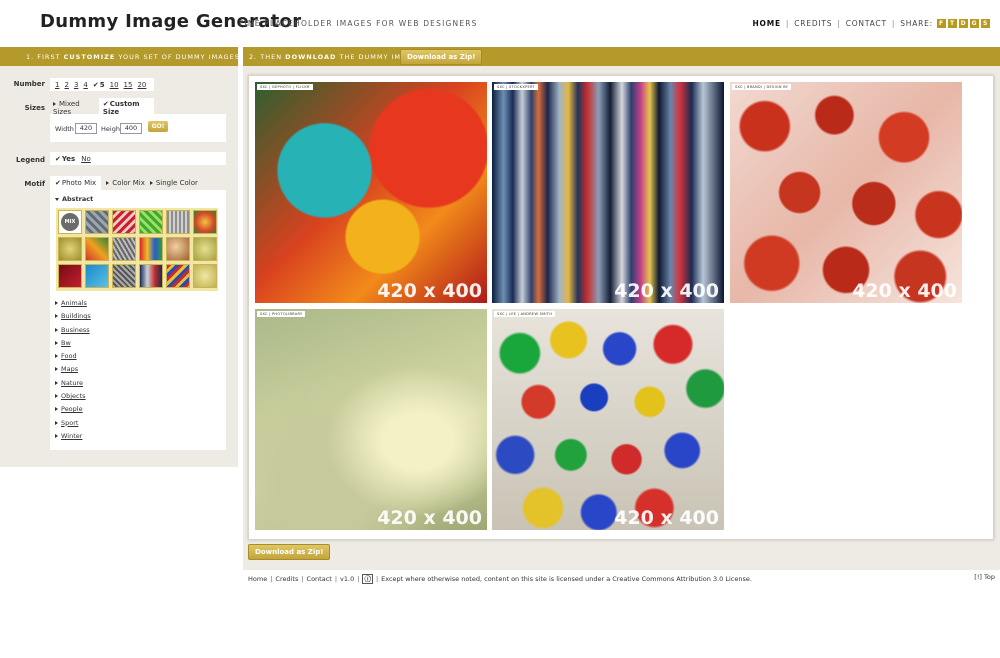  I want to click on step1-bold: CUSTOMIZE, so click(89, 57).